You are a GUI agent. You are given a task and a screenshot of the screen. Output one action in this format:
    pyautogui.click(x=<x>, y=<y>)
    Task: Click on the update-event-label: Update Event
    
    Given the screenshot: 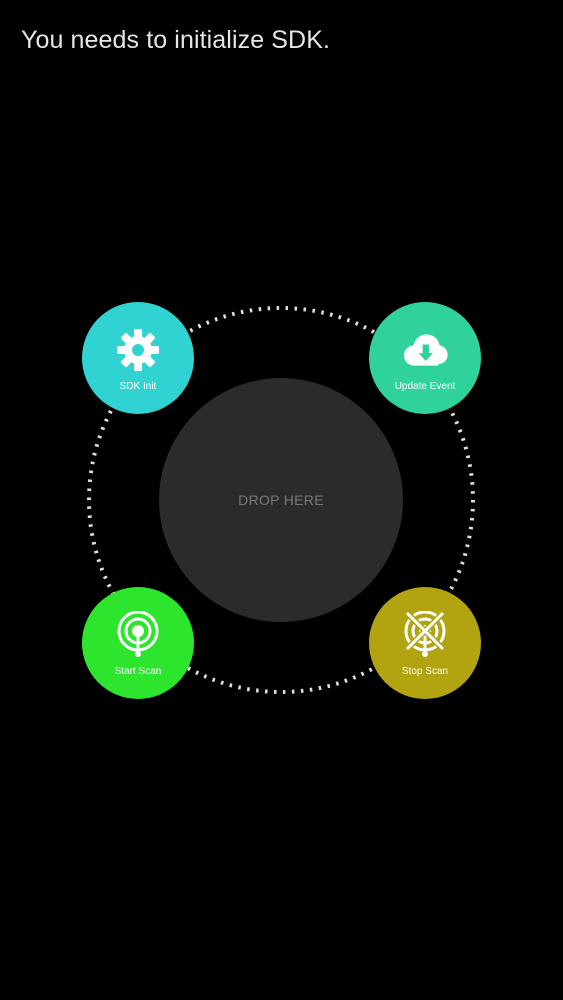 What is the action you would take?
    pyautogui.click(x=425, y=386)
    